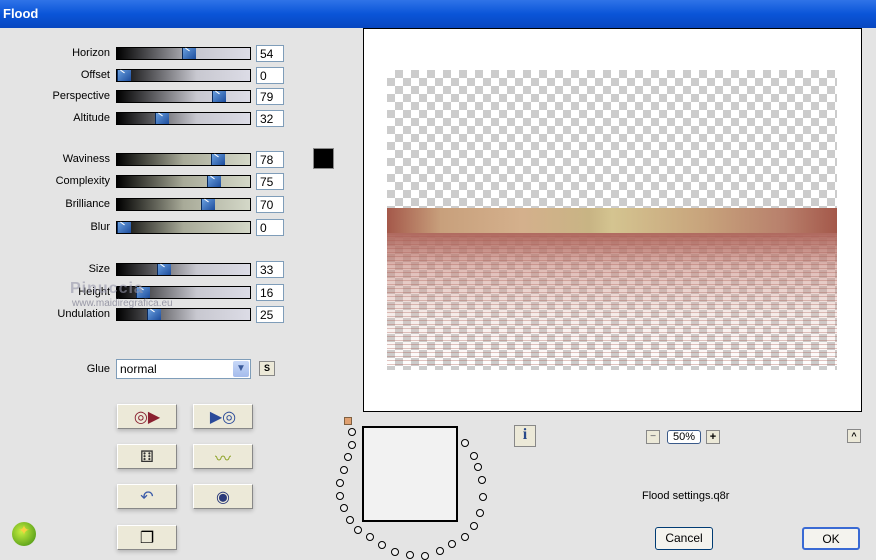 Image resolution: width=876 pixels, height=560 pixels. Describe the element at coordinates (525, 436) in the screenshot. I see `info-button: i` at that location.